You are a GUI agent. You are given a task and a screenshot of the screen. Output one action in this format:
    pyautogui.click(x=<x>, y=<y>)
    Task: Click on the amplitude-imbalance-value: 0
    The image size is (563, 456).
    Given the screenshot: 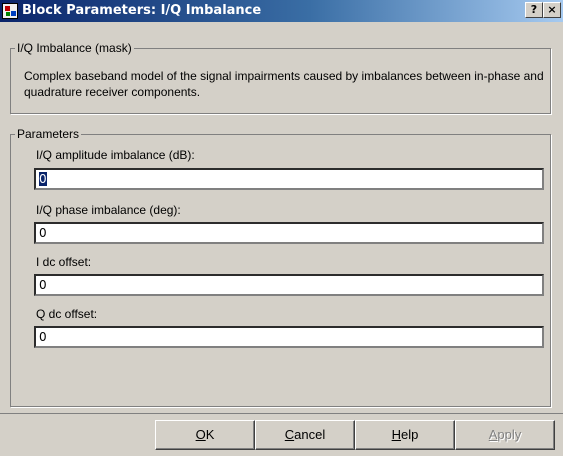 What is the action you would take?
    pyautogui.click(x=43, y=179)
    